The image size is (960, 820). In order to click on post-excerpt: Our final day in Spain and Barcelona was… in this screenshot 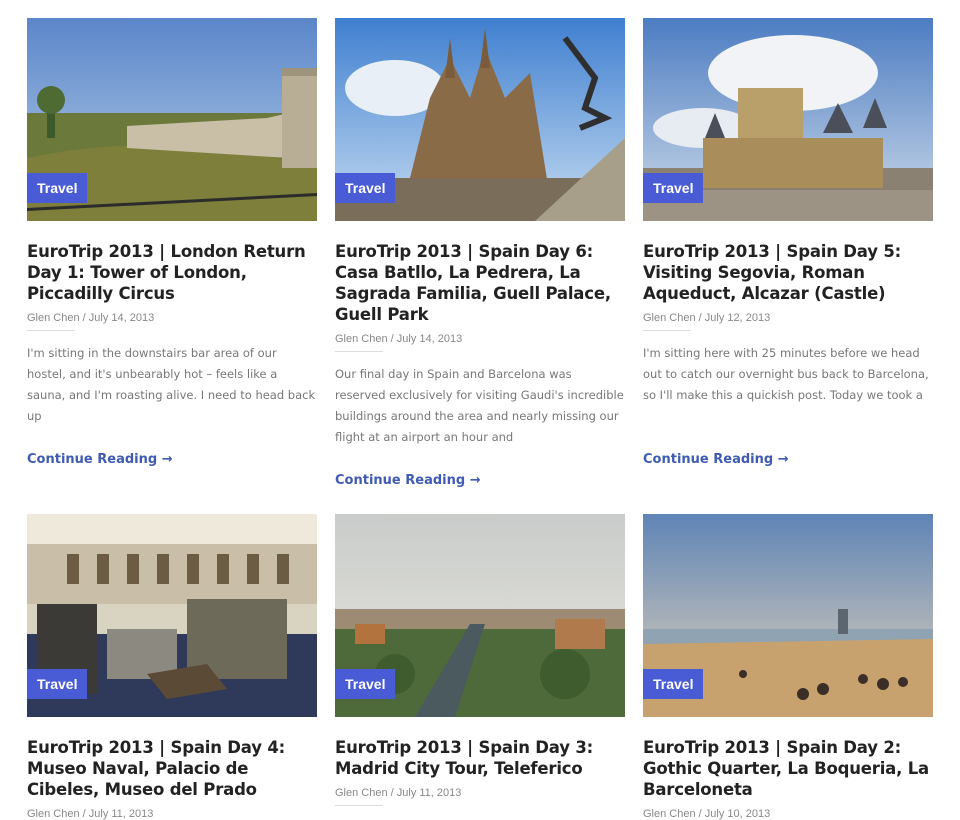, I will do `click(479, 405)`.